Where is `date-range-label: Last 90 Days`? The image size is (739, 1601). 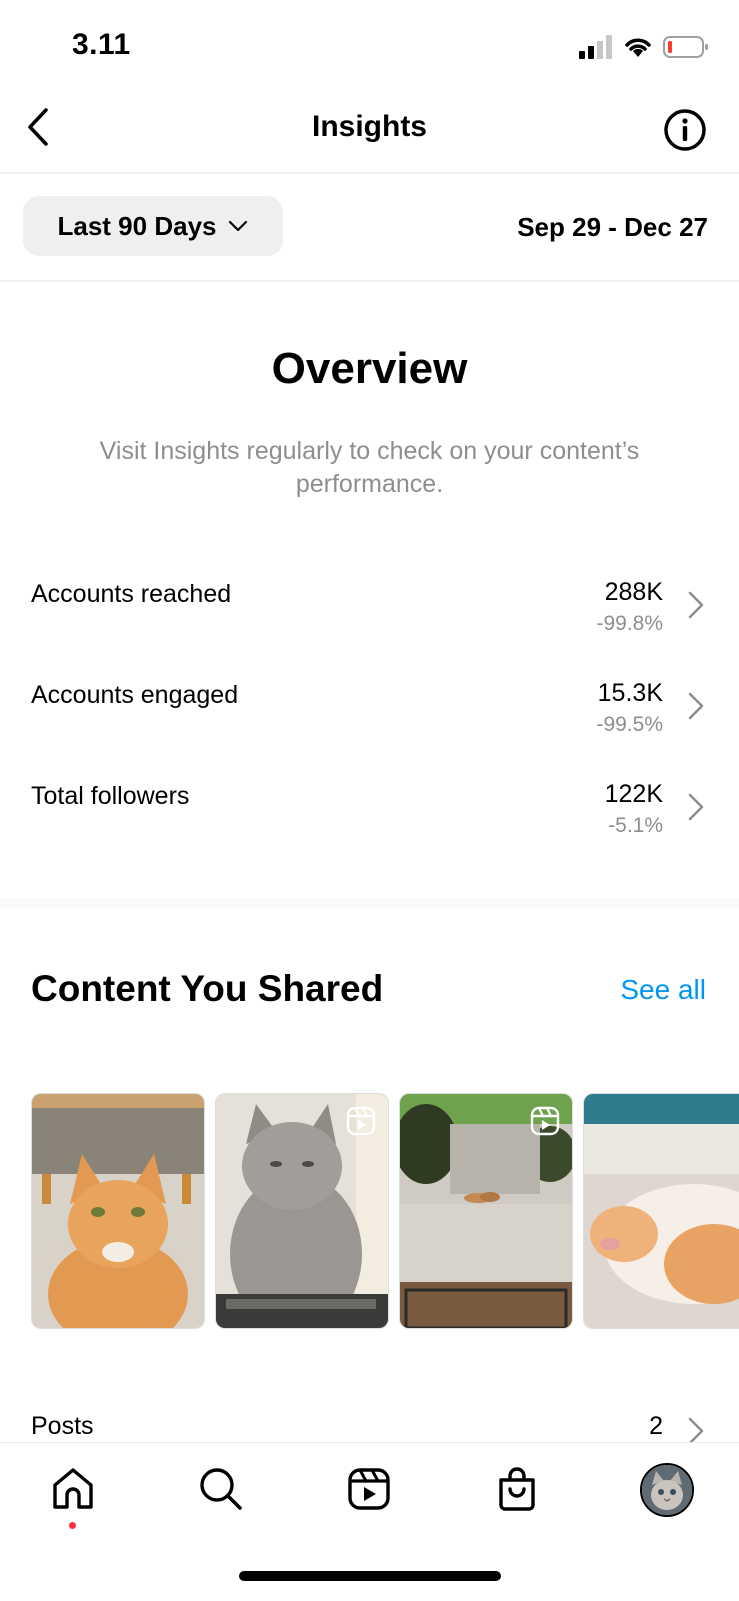
date-range-label: Last 90 Days is located at coordinates (137, 225).